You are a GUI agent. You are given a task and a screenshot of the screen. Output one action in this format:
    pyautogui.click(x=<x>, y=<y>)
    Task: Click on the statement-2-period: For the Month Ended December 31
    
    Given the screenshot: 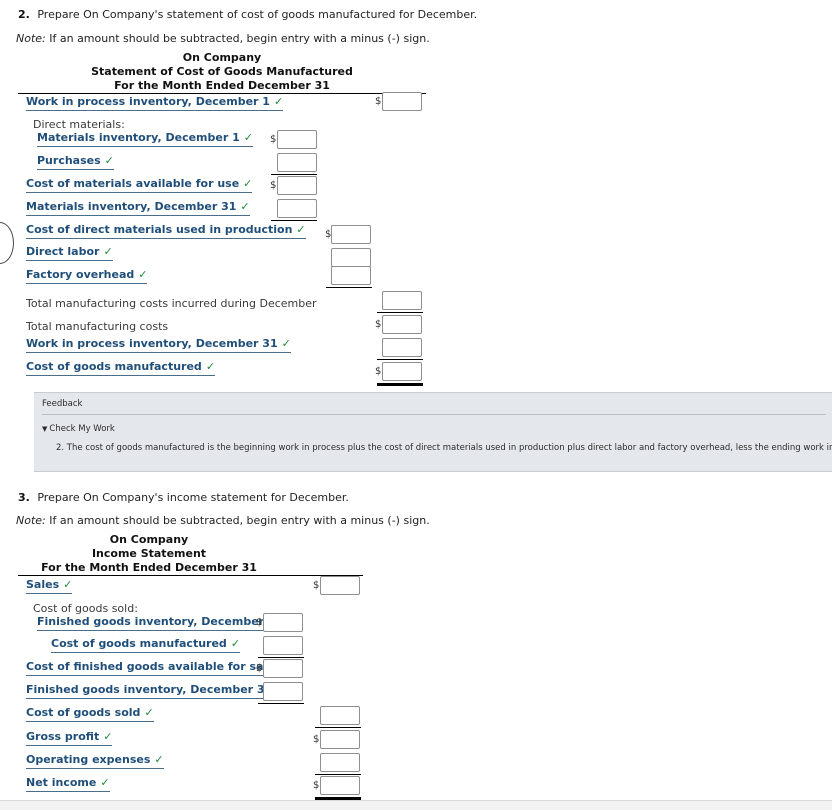 What is the action you would take?
    pyautogui.click(x=222, y=85)
    